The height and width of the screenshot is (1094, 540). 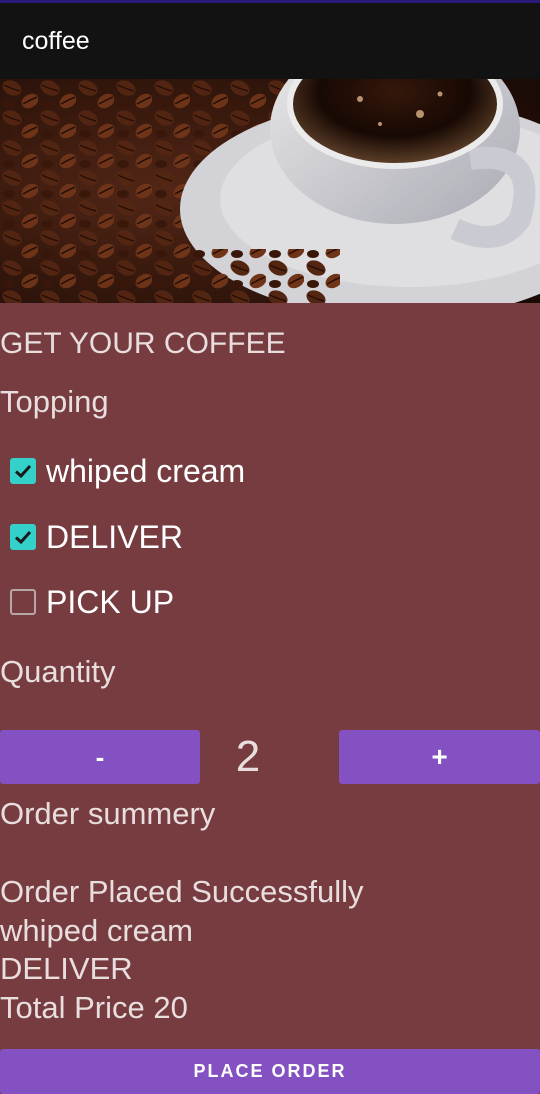 I want to click on section-heading: GET YOUR COFFEE, so click(x=143, y=343).